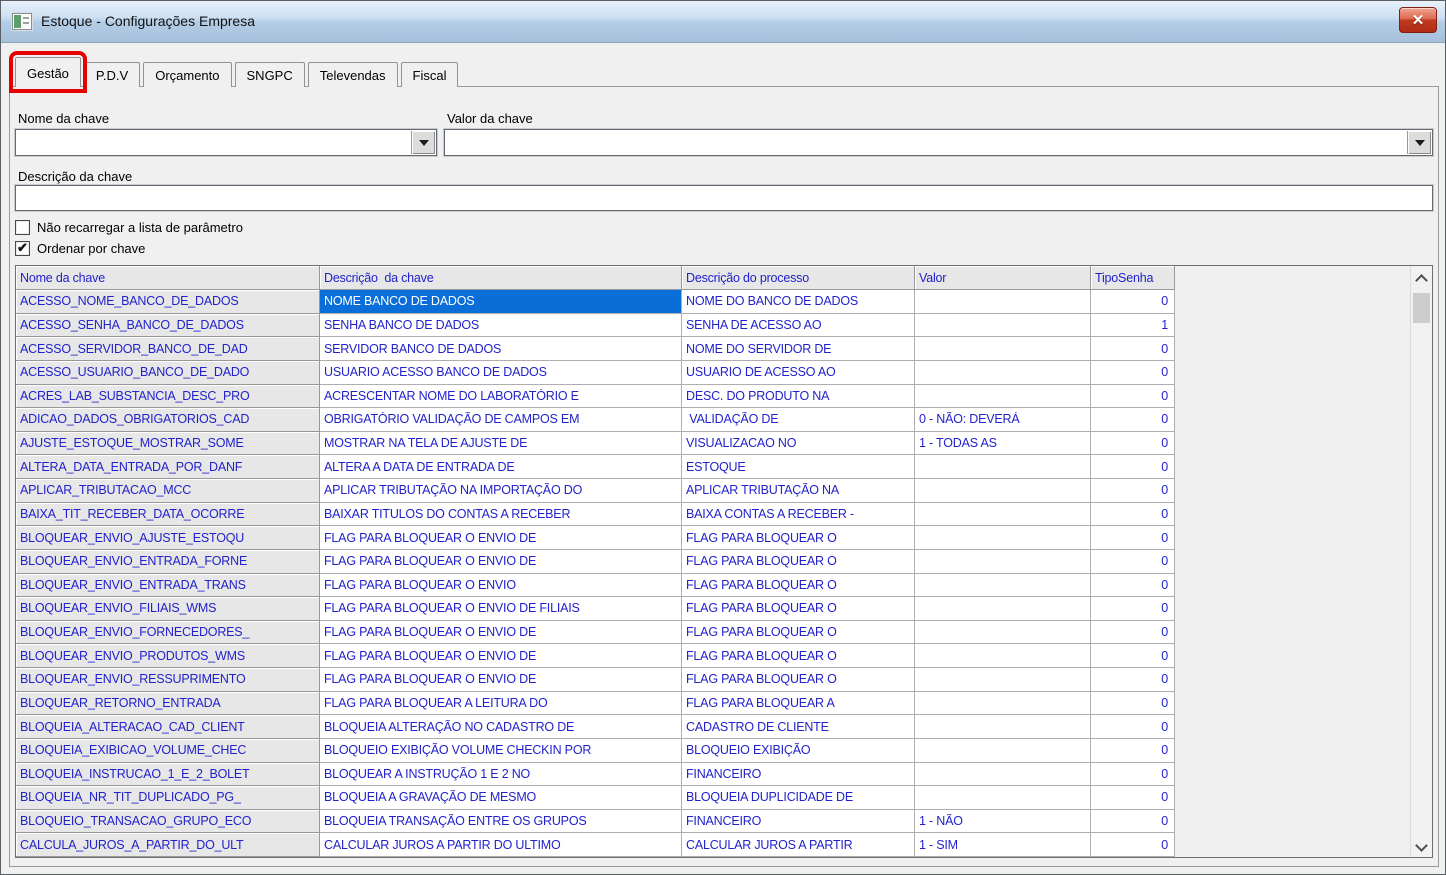  I want to click on tab-sngpc: SNGPC, so click(269, 74).